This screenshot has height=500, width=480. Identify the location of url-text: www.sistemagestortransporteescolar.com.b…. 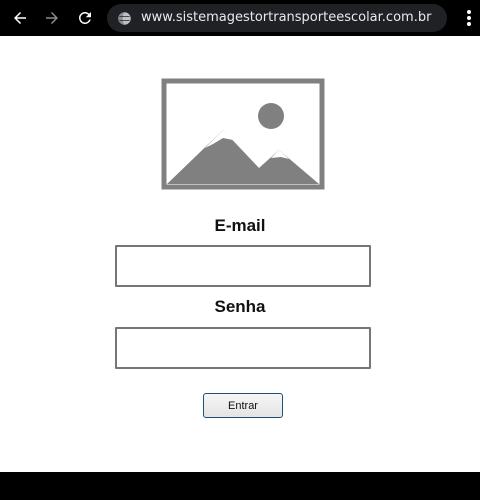
(286, 17).